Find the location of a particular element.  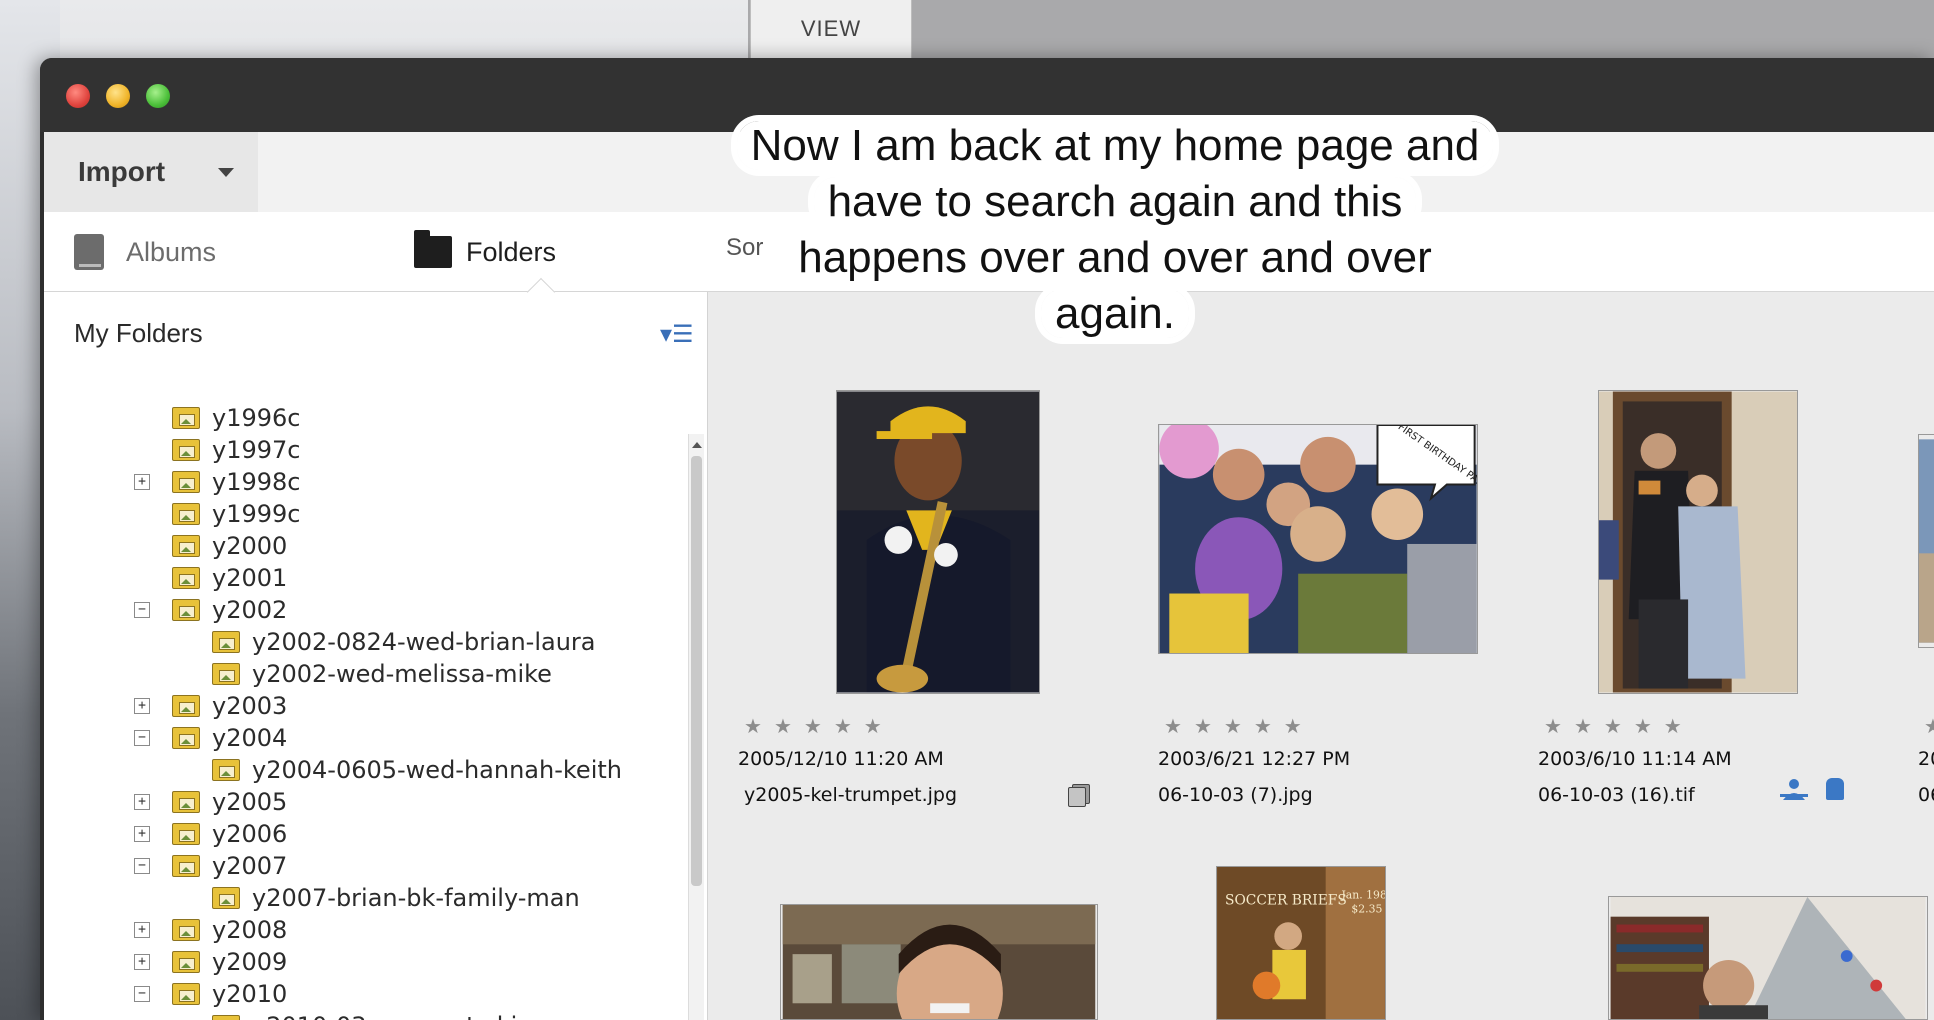

folder-scrollbar is located at coordinates (696, 727).